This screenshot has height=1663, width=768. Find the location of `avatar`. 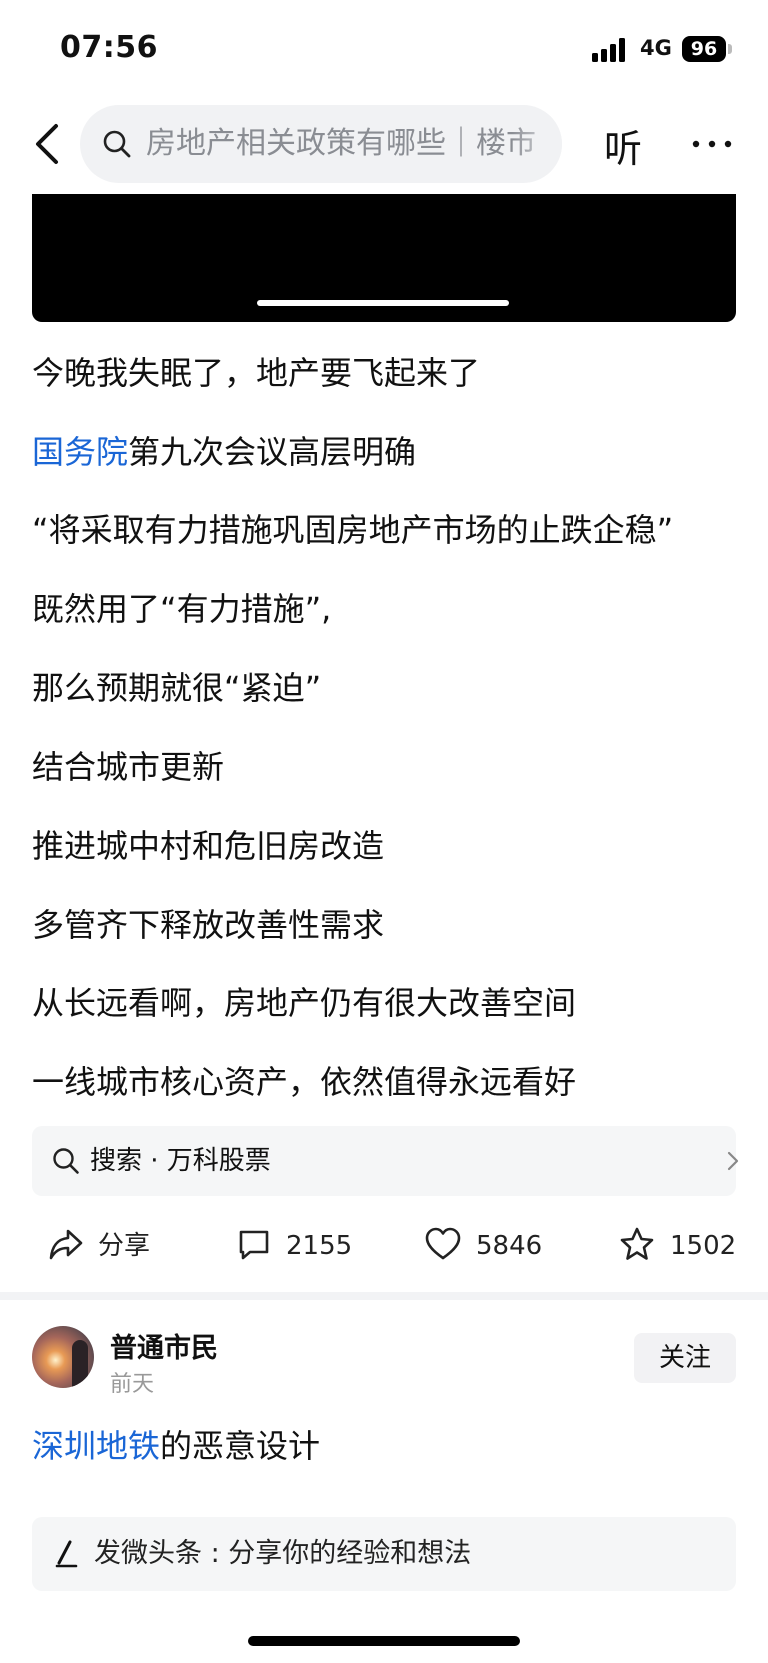

avatar is located at coordinates (63, 1357).